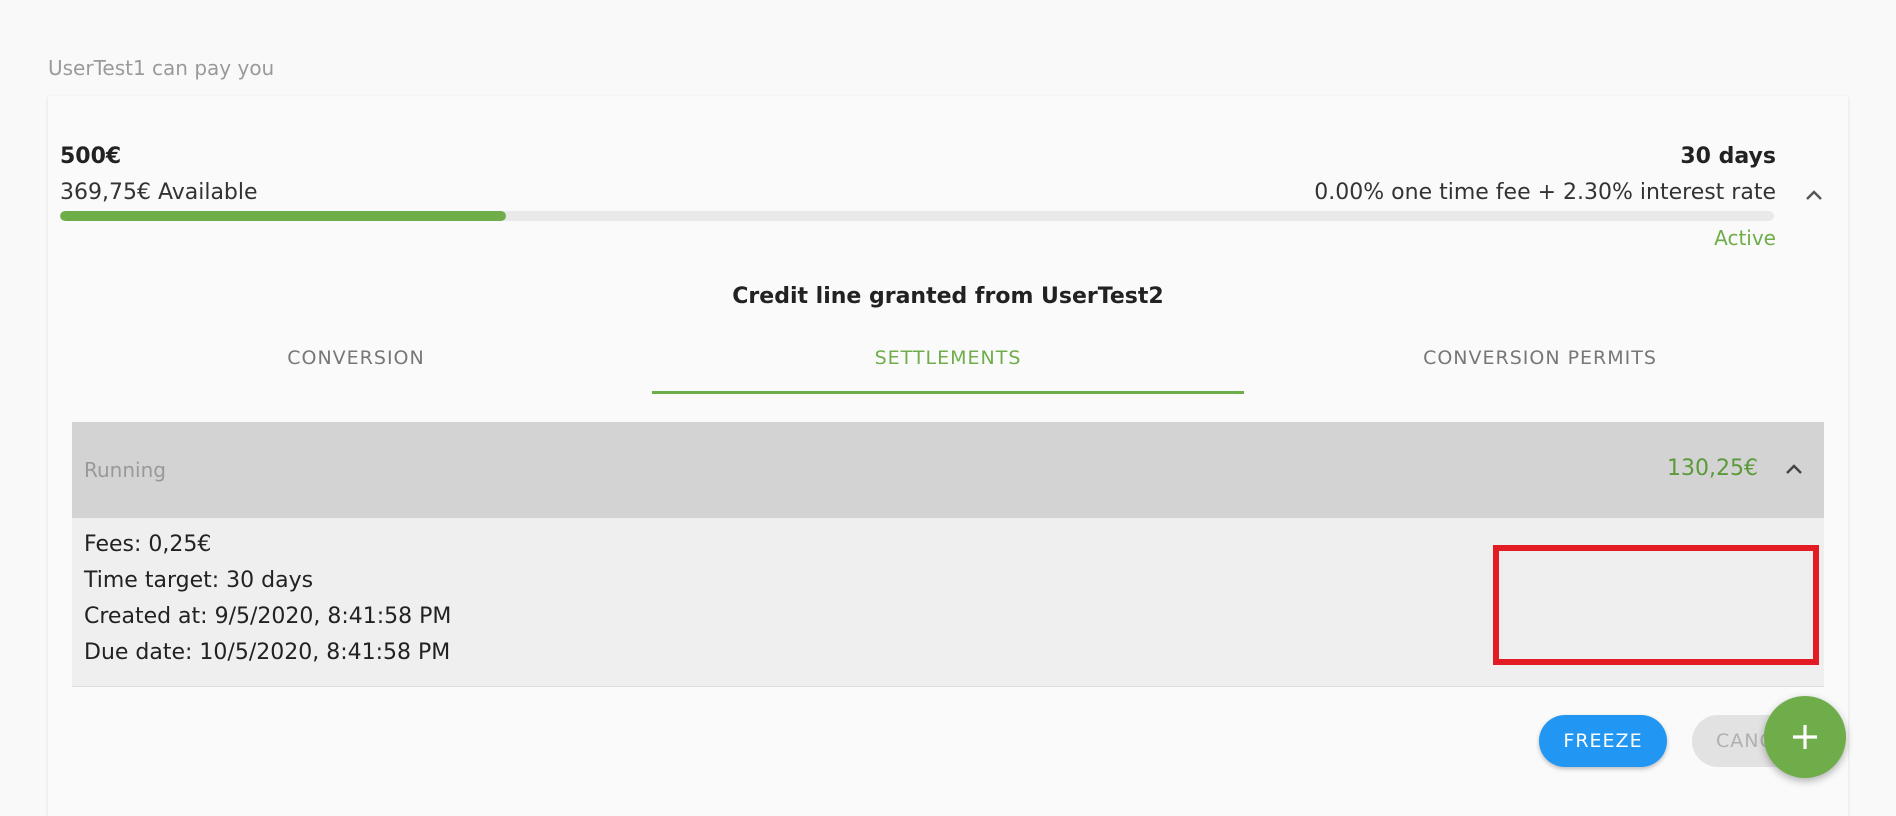  I want to click on tab-conversion: CONVERSION, so click(356, 363).